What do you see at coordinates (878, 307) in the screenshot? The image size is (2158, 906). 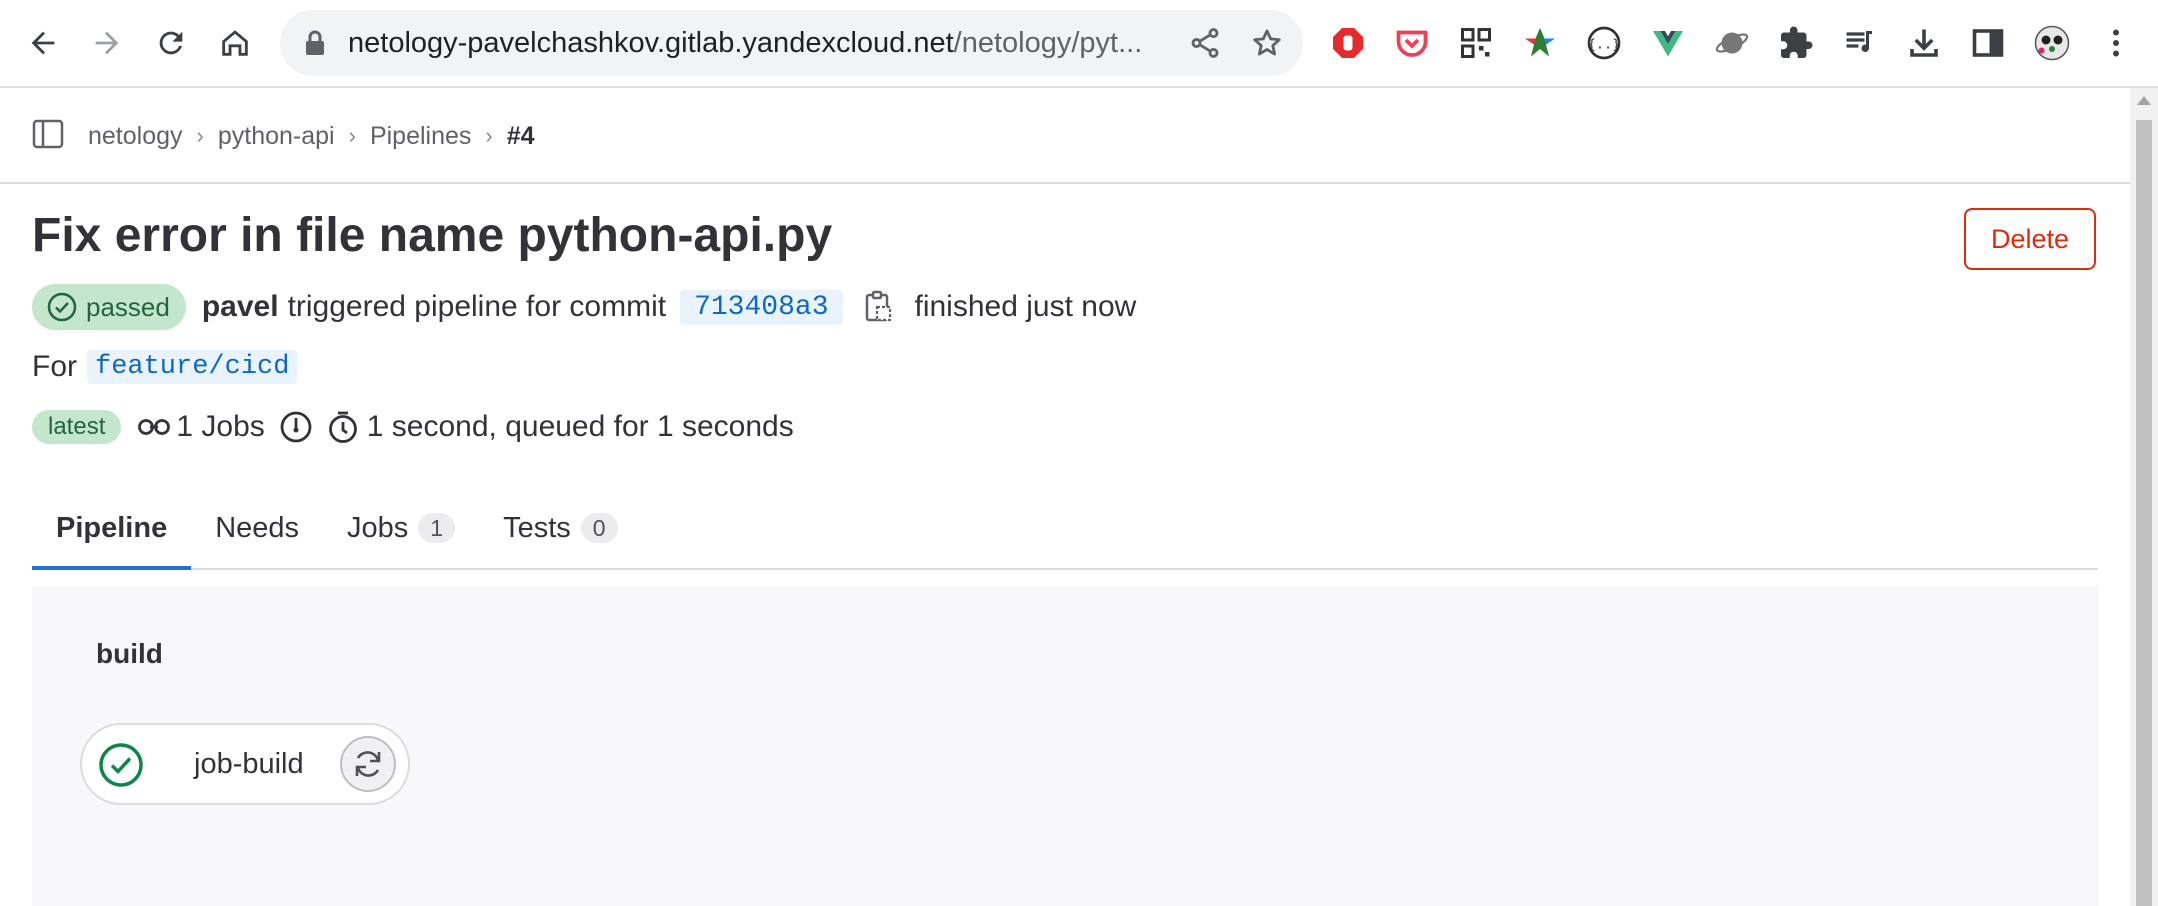 I see `copy-clipboard-icon` at bounding box center [878, 307].